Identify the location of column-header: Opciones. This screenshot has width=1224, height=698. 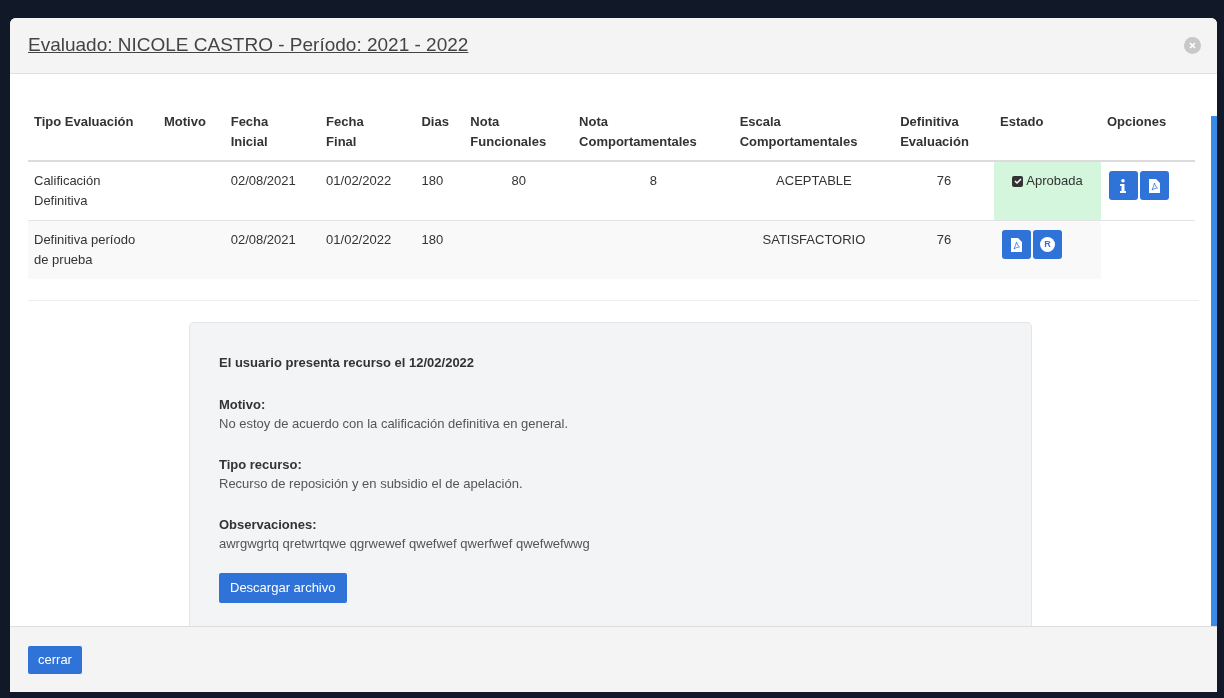
(1136, 122).